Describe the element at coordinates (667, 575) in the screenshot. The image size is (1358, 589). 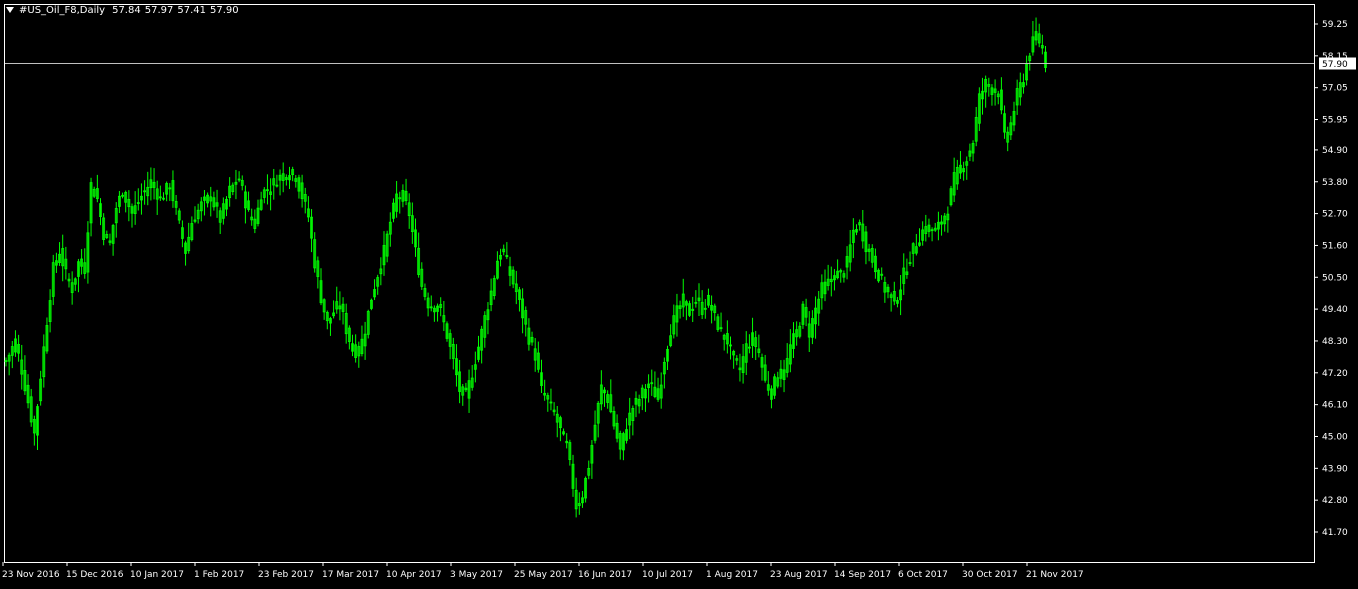
I see `x-tick-label: 10 Jul 2017` at that location.